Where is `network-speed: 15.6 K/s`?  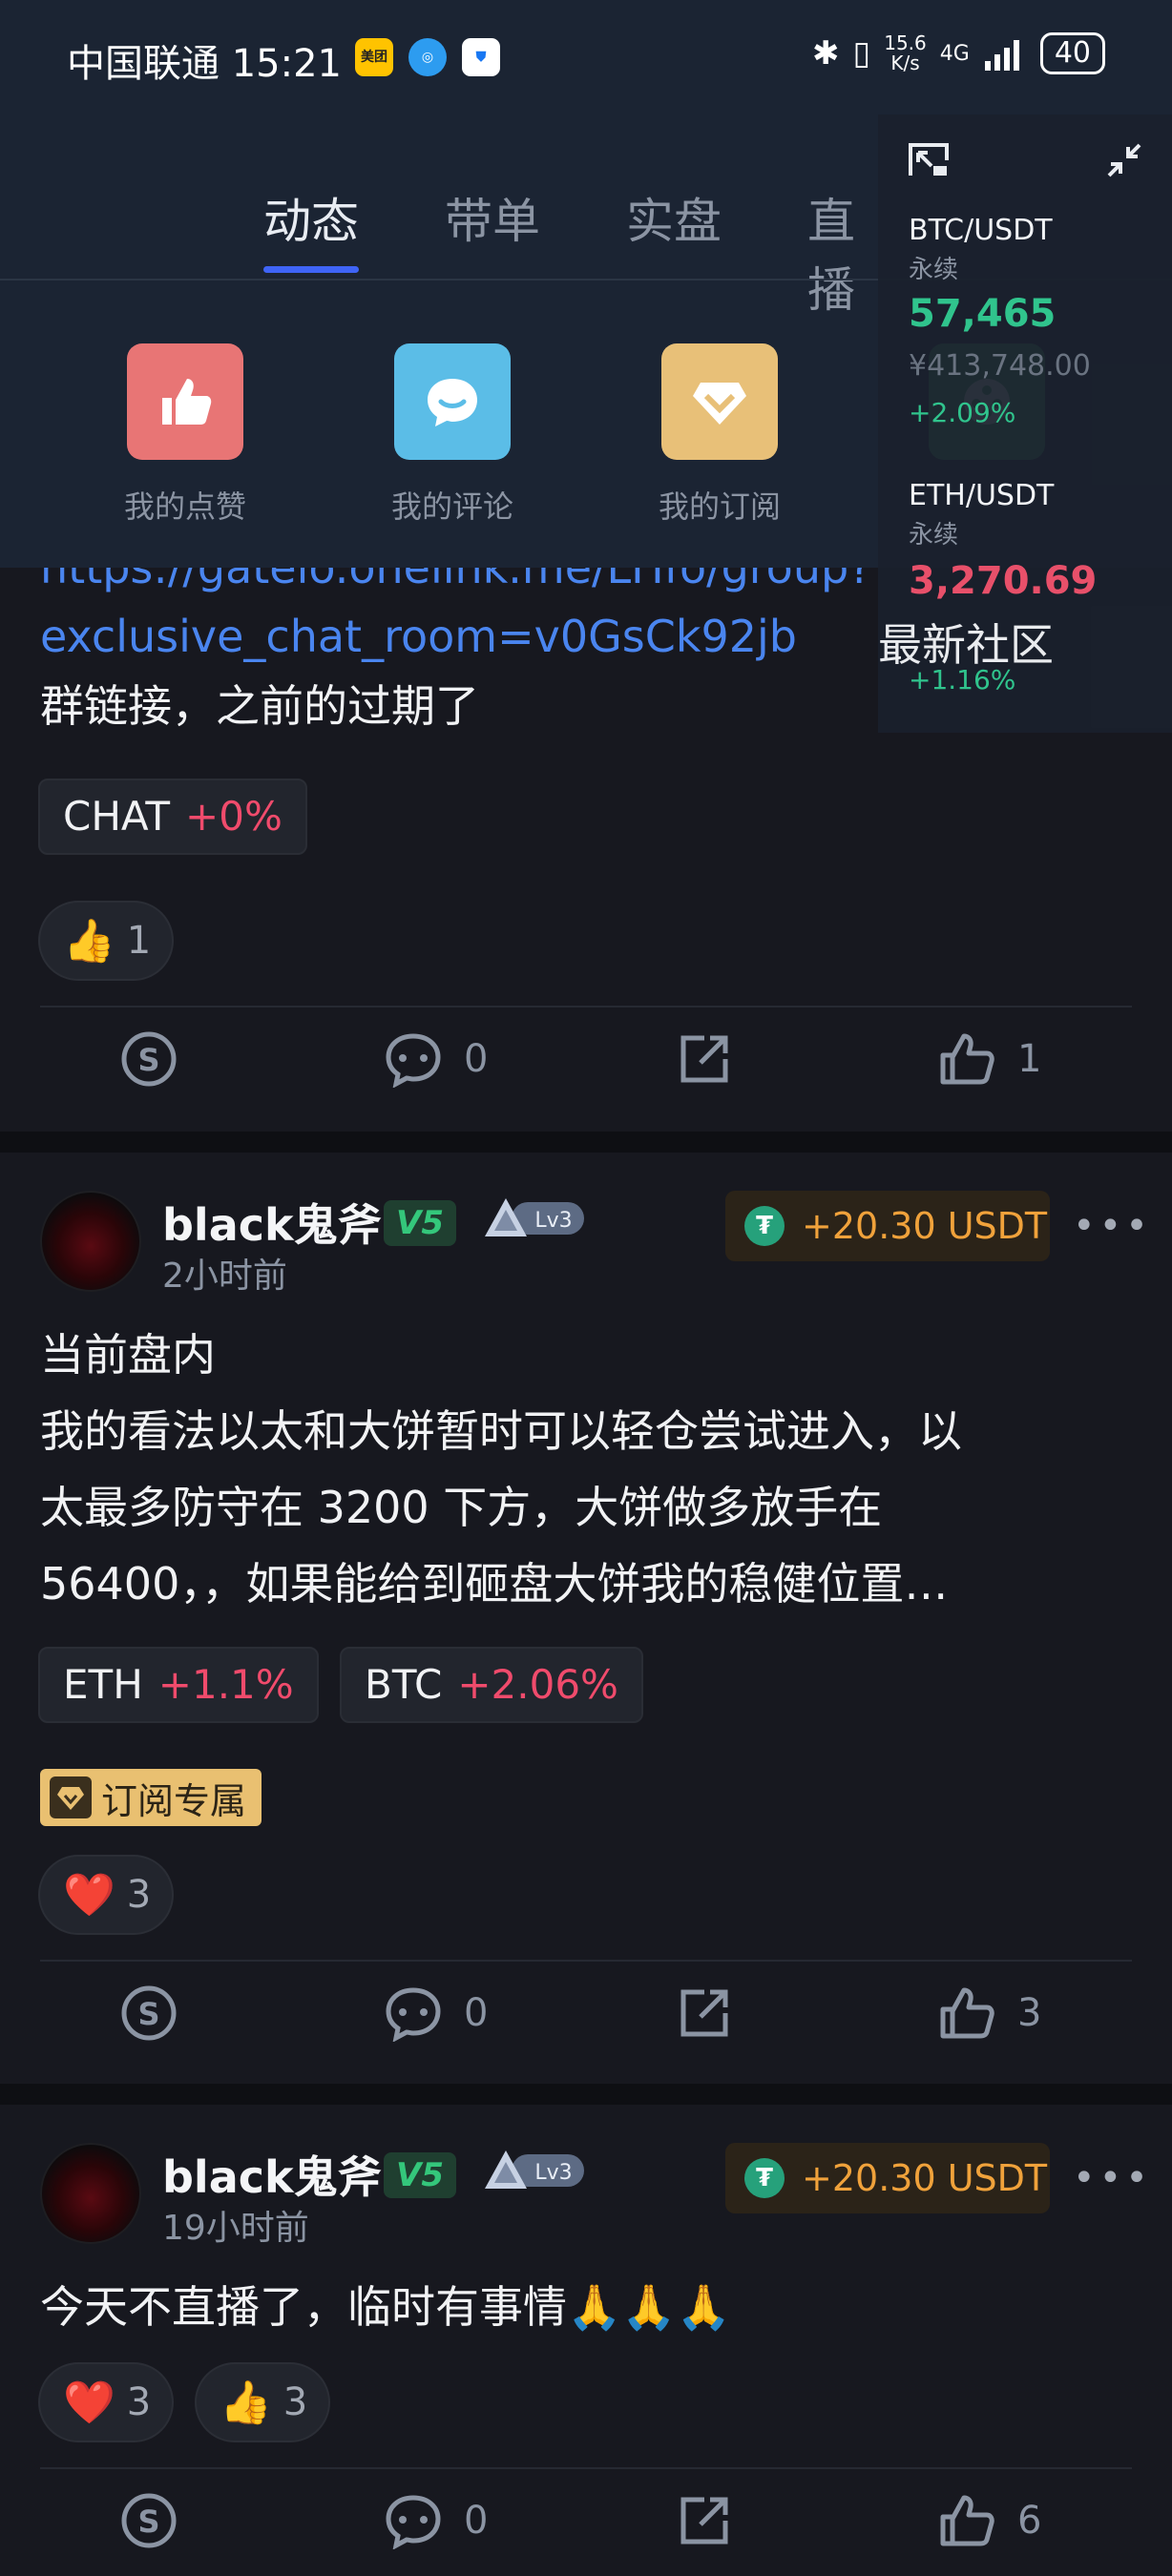
network-speed: 15.6 K/s is located at coordinates (905, 53).